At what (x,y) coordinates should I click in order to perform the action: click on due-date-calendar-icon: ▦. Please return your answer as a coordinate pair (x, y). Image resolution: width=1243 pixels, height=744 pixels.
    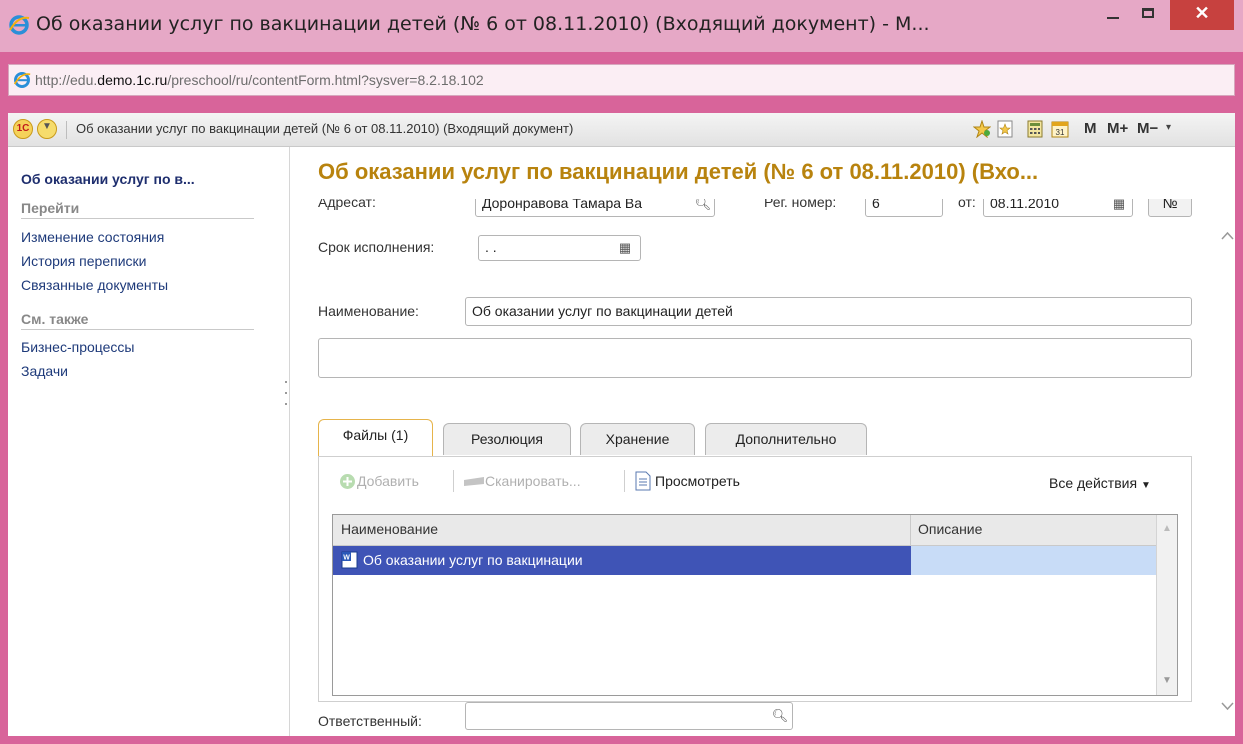
    Looking at the image, I should click on (625, 248).